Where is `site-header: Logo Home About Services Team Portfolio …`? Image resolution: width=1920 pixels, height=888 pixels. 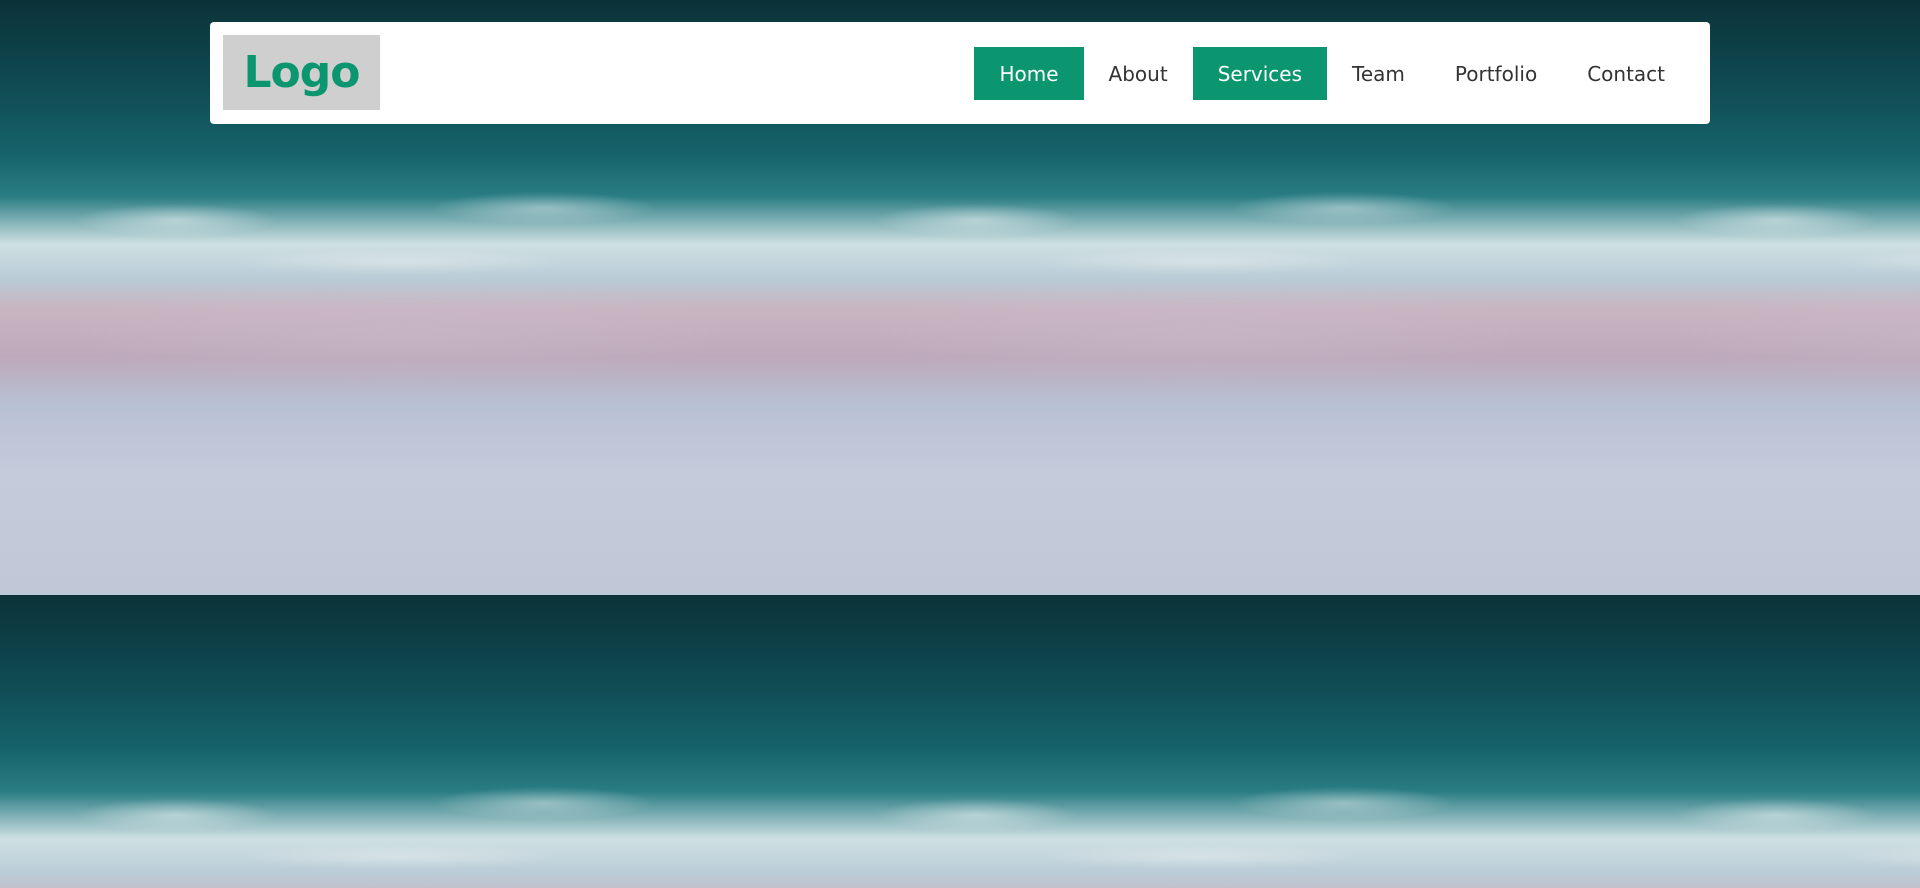 site-header: Logo Home About Services Team Portfolio … is located at coordinates (960, 73).